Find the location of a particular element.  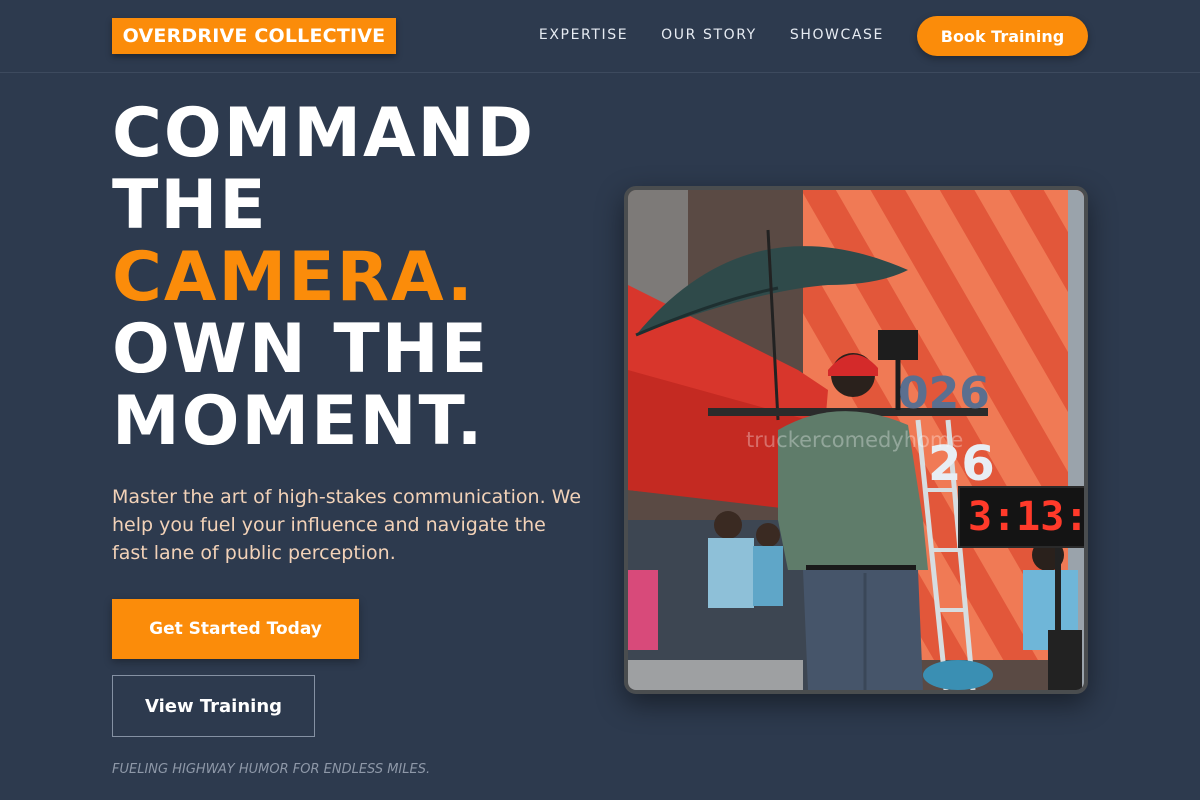

get-started-button: Get Started Today is located at coordinates (235, 629).